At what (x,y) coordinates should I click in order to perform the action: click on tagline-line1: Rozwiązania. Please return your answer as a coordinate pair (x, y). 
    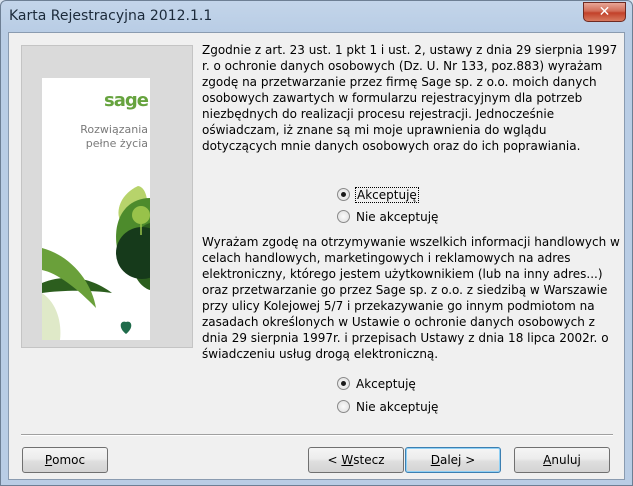
    Looking at the image, I should click on (114, 129).